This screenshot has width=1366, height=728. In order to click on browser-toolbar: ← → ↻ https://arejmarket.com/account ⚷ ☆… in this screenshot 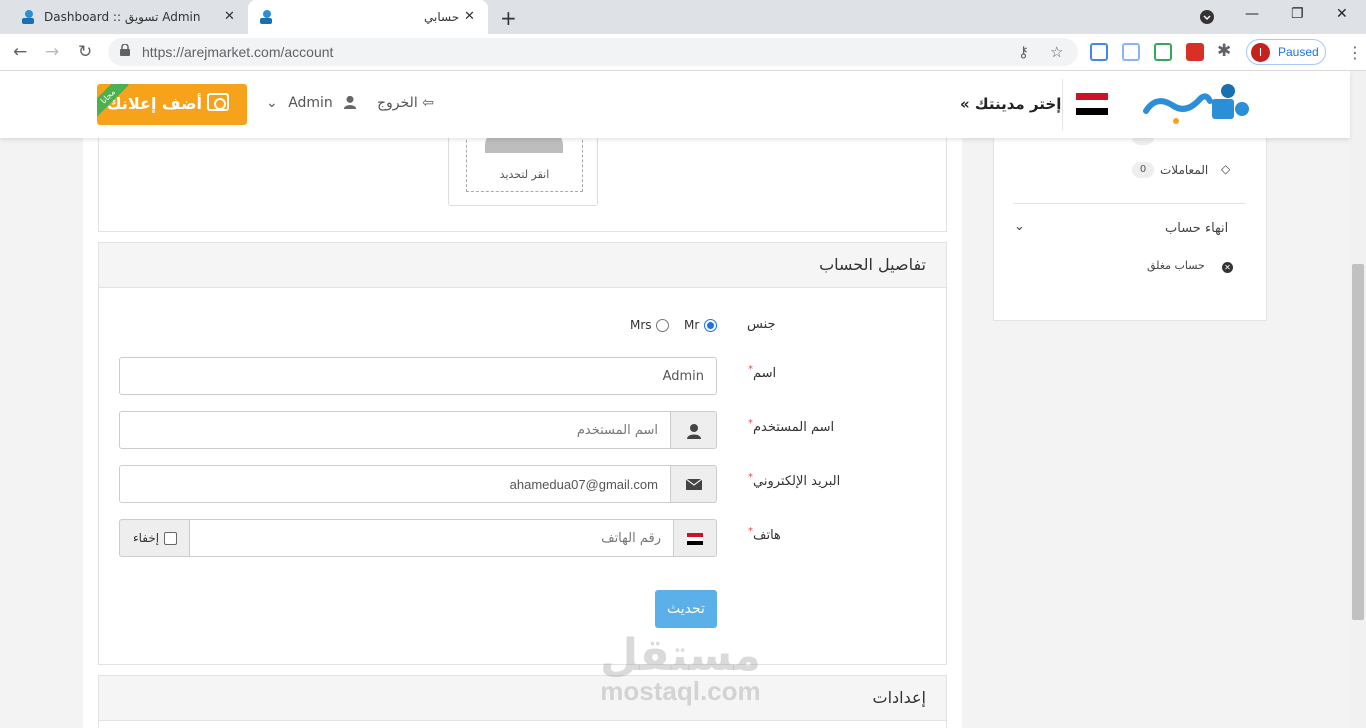, I will do `click(683, 52)`.